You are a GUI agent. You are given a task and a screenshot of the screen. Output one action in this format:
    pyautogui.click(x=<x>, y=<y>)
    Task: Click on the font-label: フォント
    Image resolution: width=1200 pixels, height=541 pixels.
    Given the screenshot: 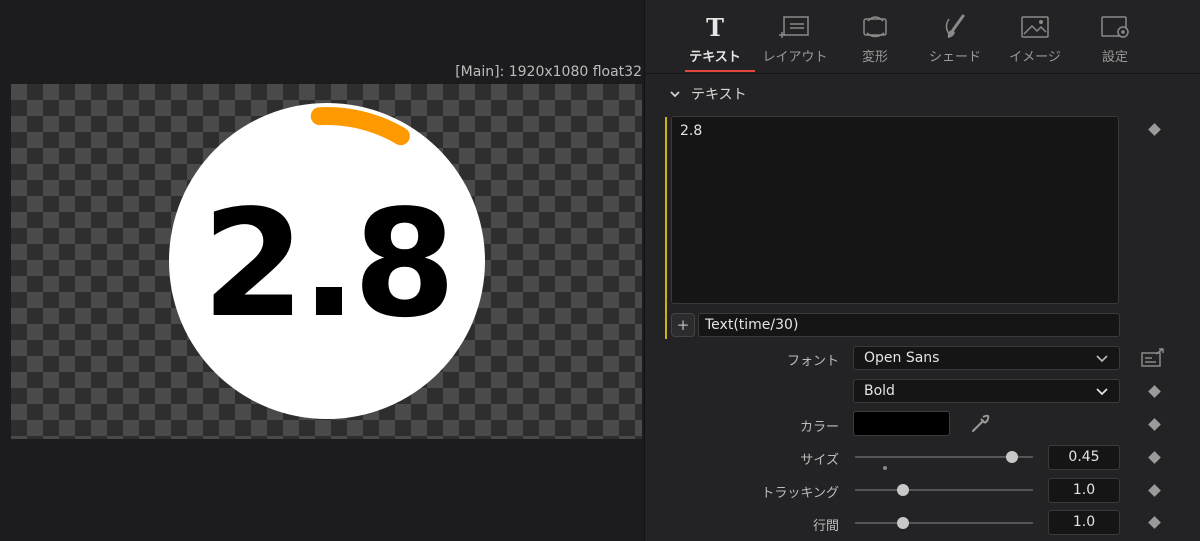 What is the action you would take?
    pyautogui.click(x=812, y=361)
    